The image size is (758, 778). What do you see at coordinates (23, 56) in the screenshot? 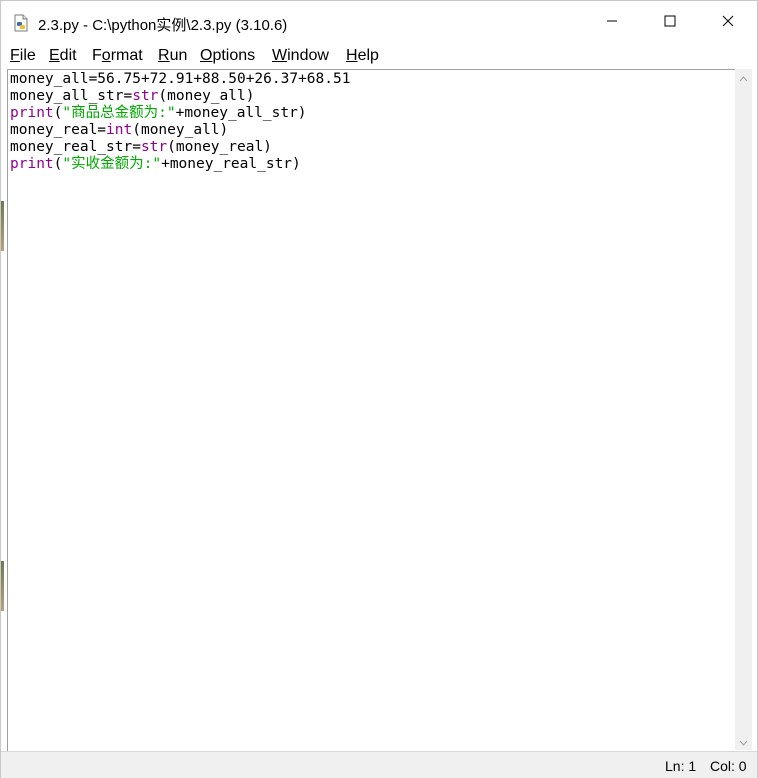
I see `menu-file: File` at bounding box center [23, 56].